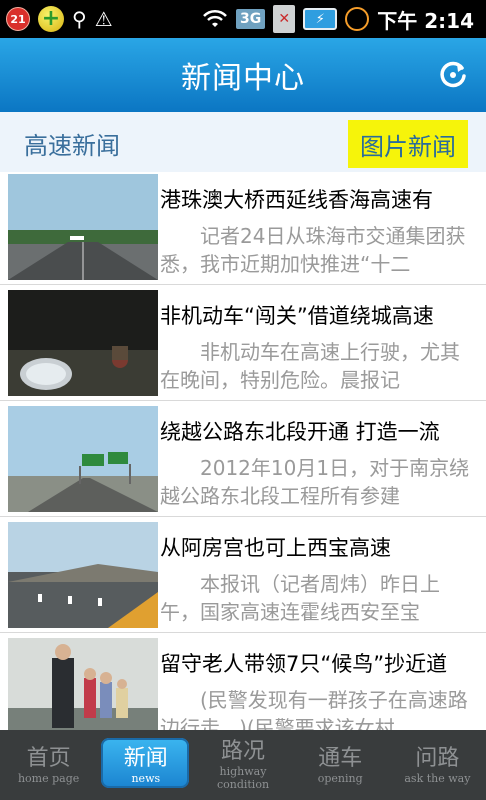 The image size is (486, 800). Describe the element at coordinates (275, 548) in the screenshot. I see `news-headline: 从阿房宫也可上西宝高速` at that location.